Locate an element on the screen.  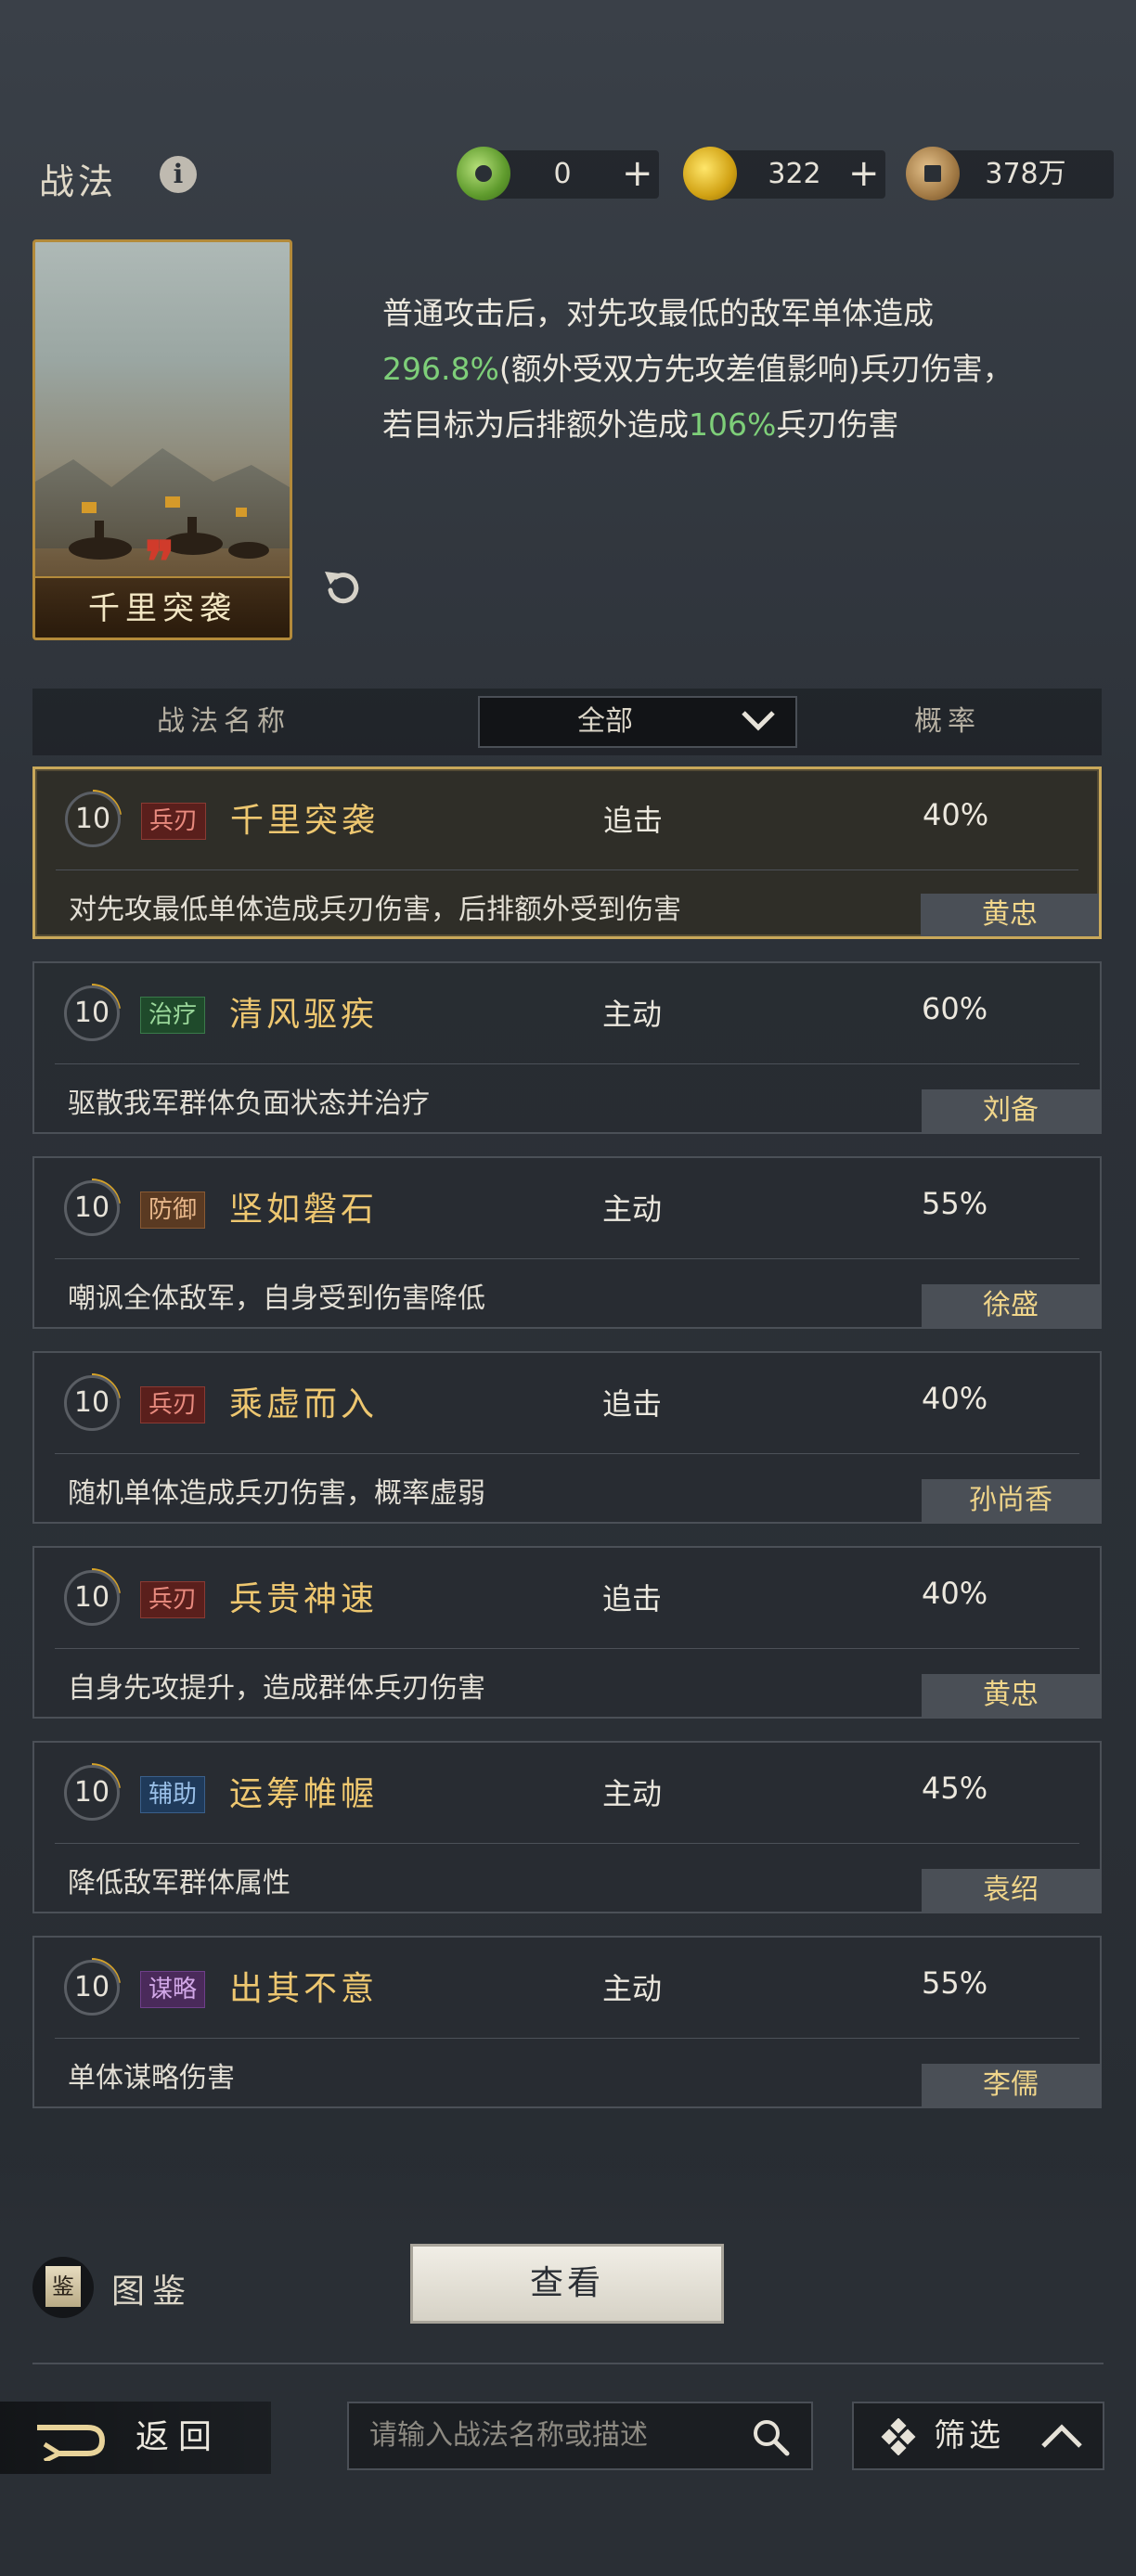
hero-badge: 李儒 is located at coordinates (1011, 2085).